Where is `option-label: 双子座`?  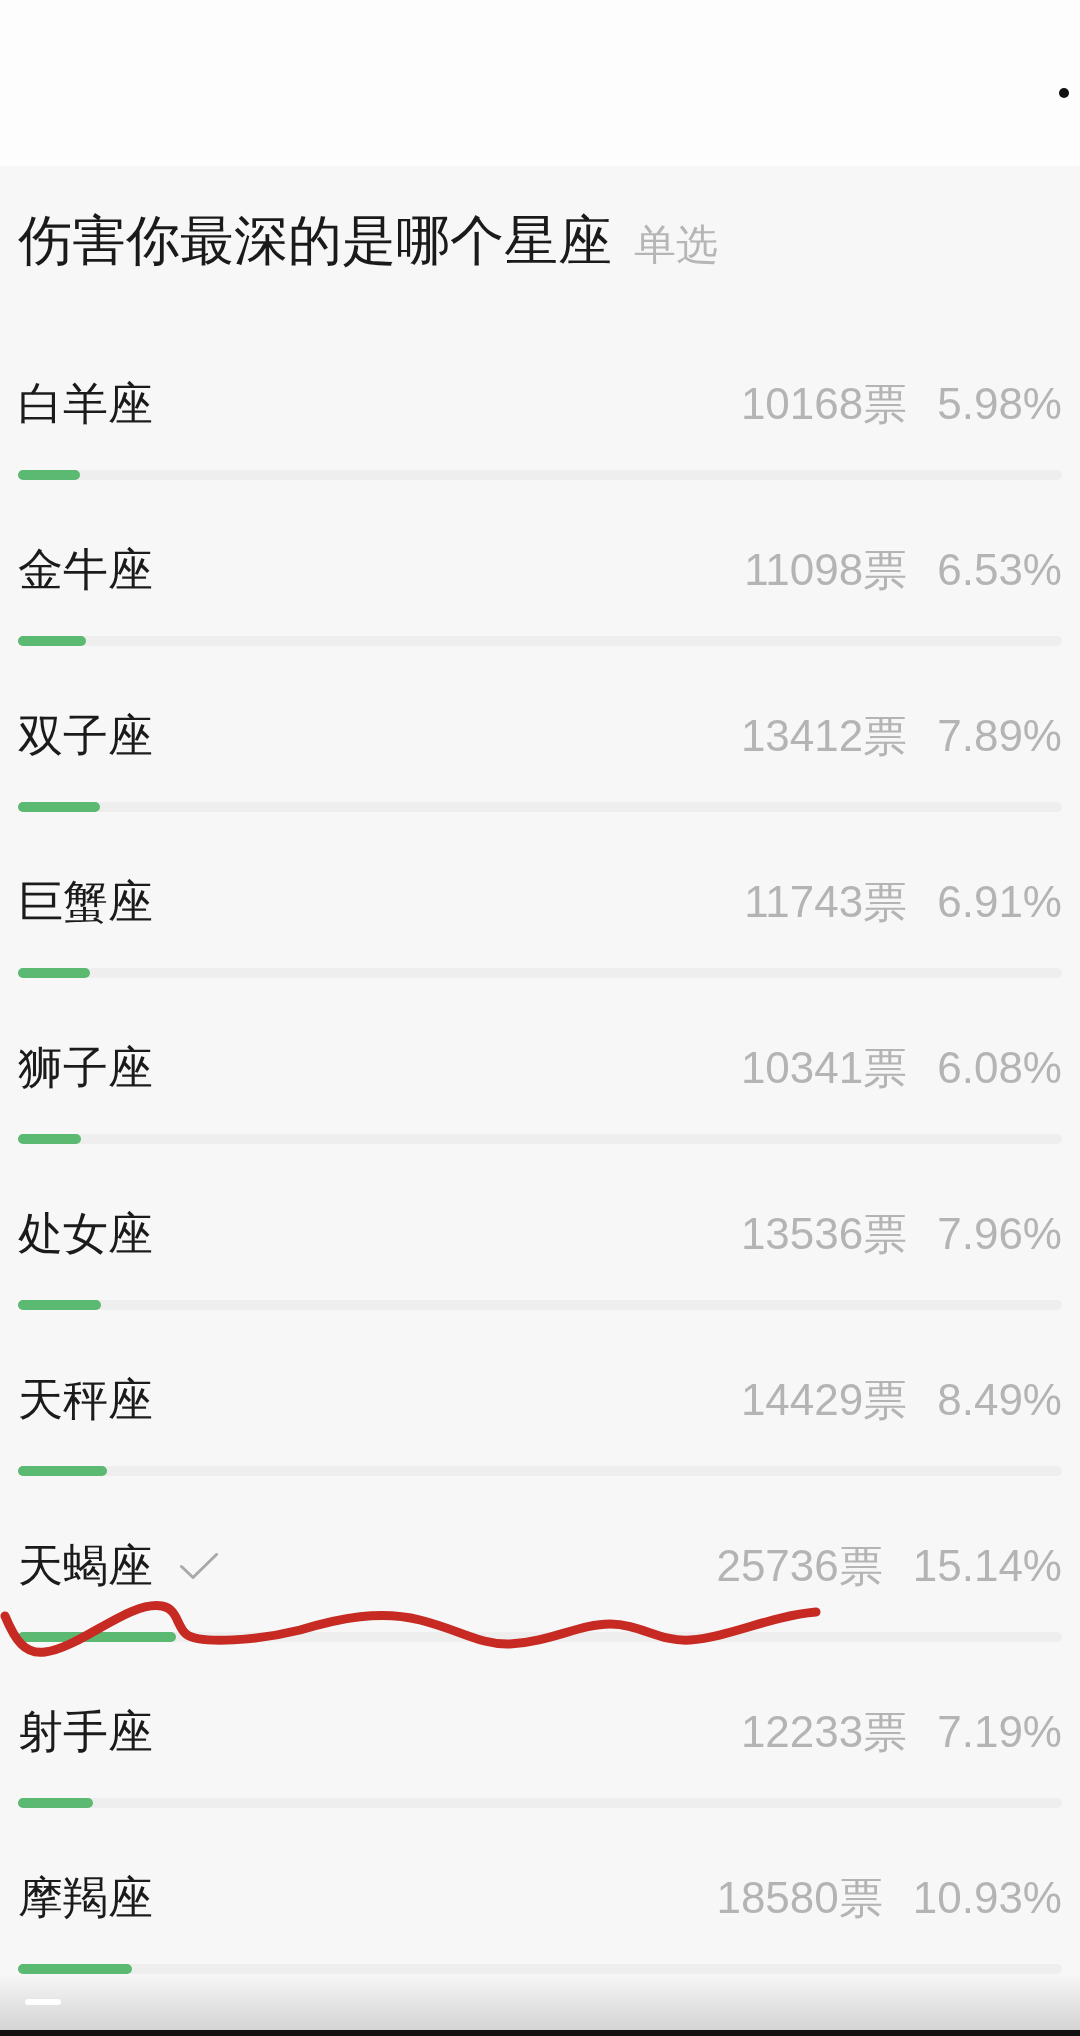 option-label: 双子座 is located at coordinates (85, 736).